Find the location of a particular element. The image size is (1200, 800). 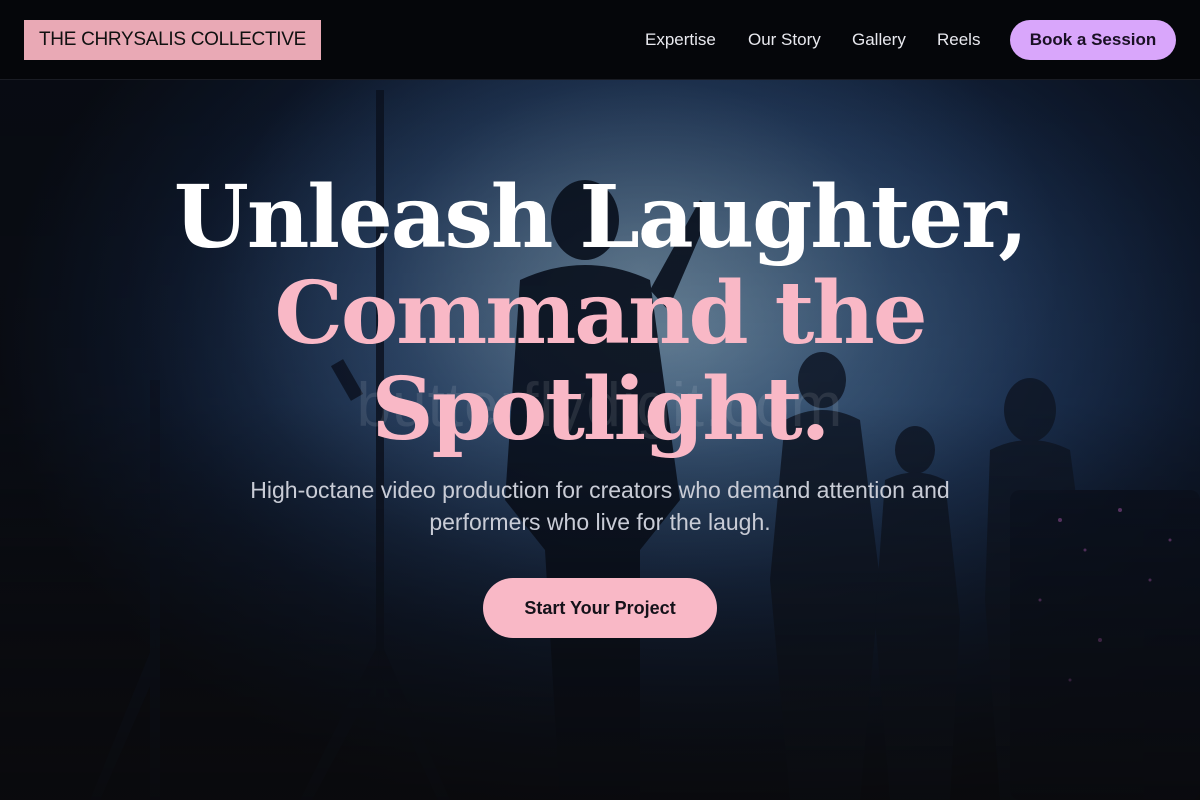

headline-line-2: Command the is located at coordinates (600, 313).